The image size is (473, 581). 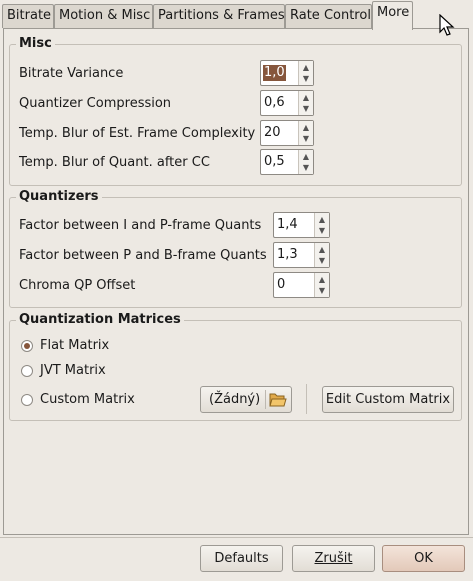 I want to click on tab-more: More, so click(x=392, y=15).